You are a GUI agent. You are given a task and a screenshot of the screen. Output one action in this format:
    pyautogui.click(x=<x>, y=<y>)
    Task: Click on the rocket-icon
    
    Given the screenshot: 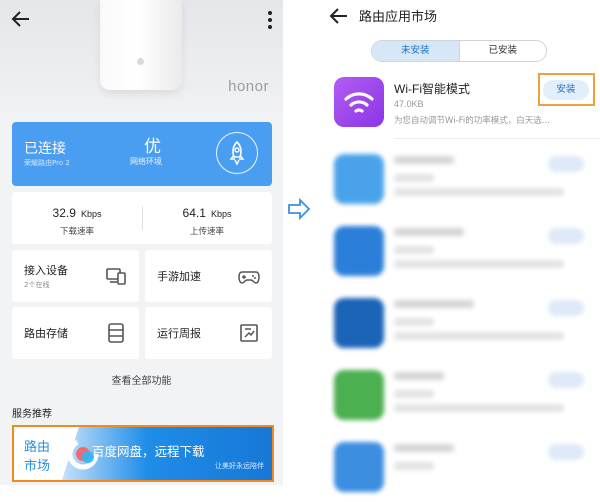 What is the action you would take?
    pyautogui.click(x=237, y=153)
    